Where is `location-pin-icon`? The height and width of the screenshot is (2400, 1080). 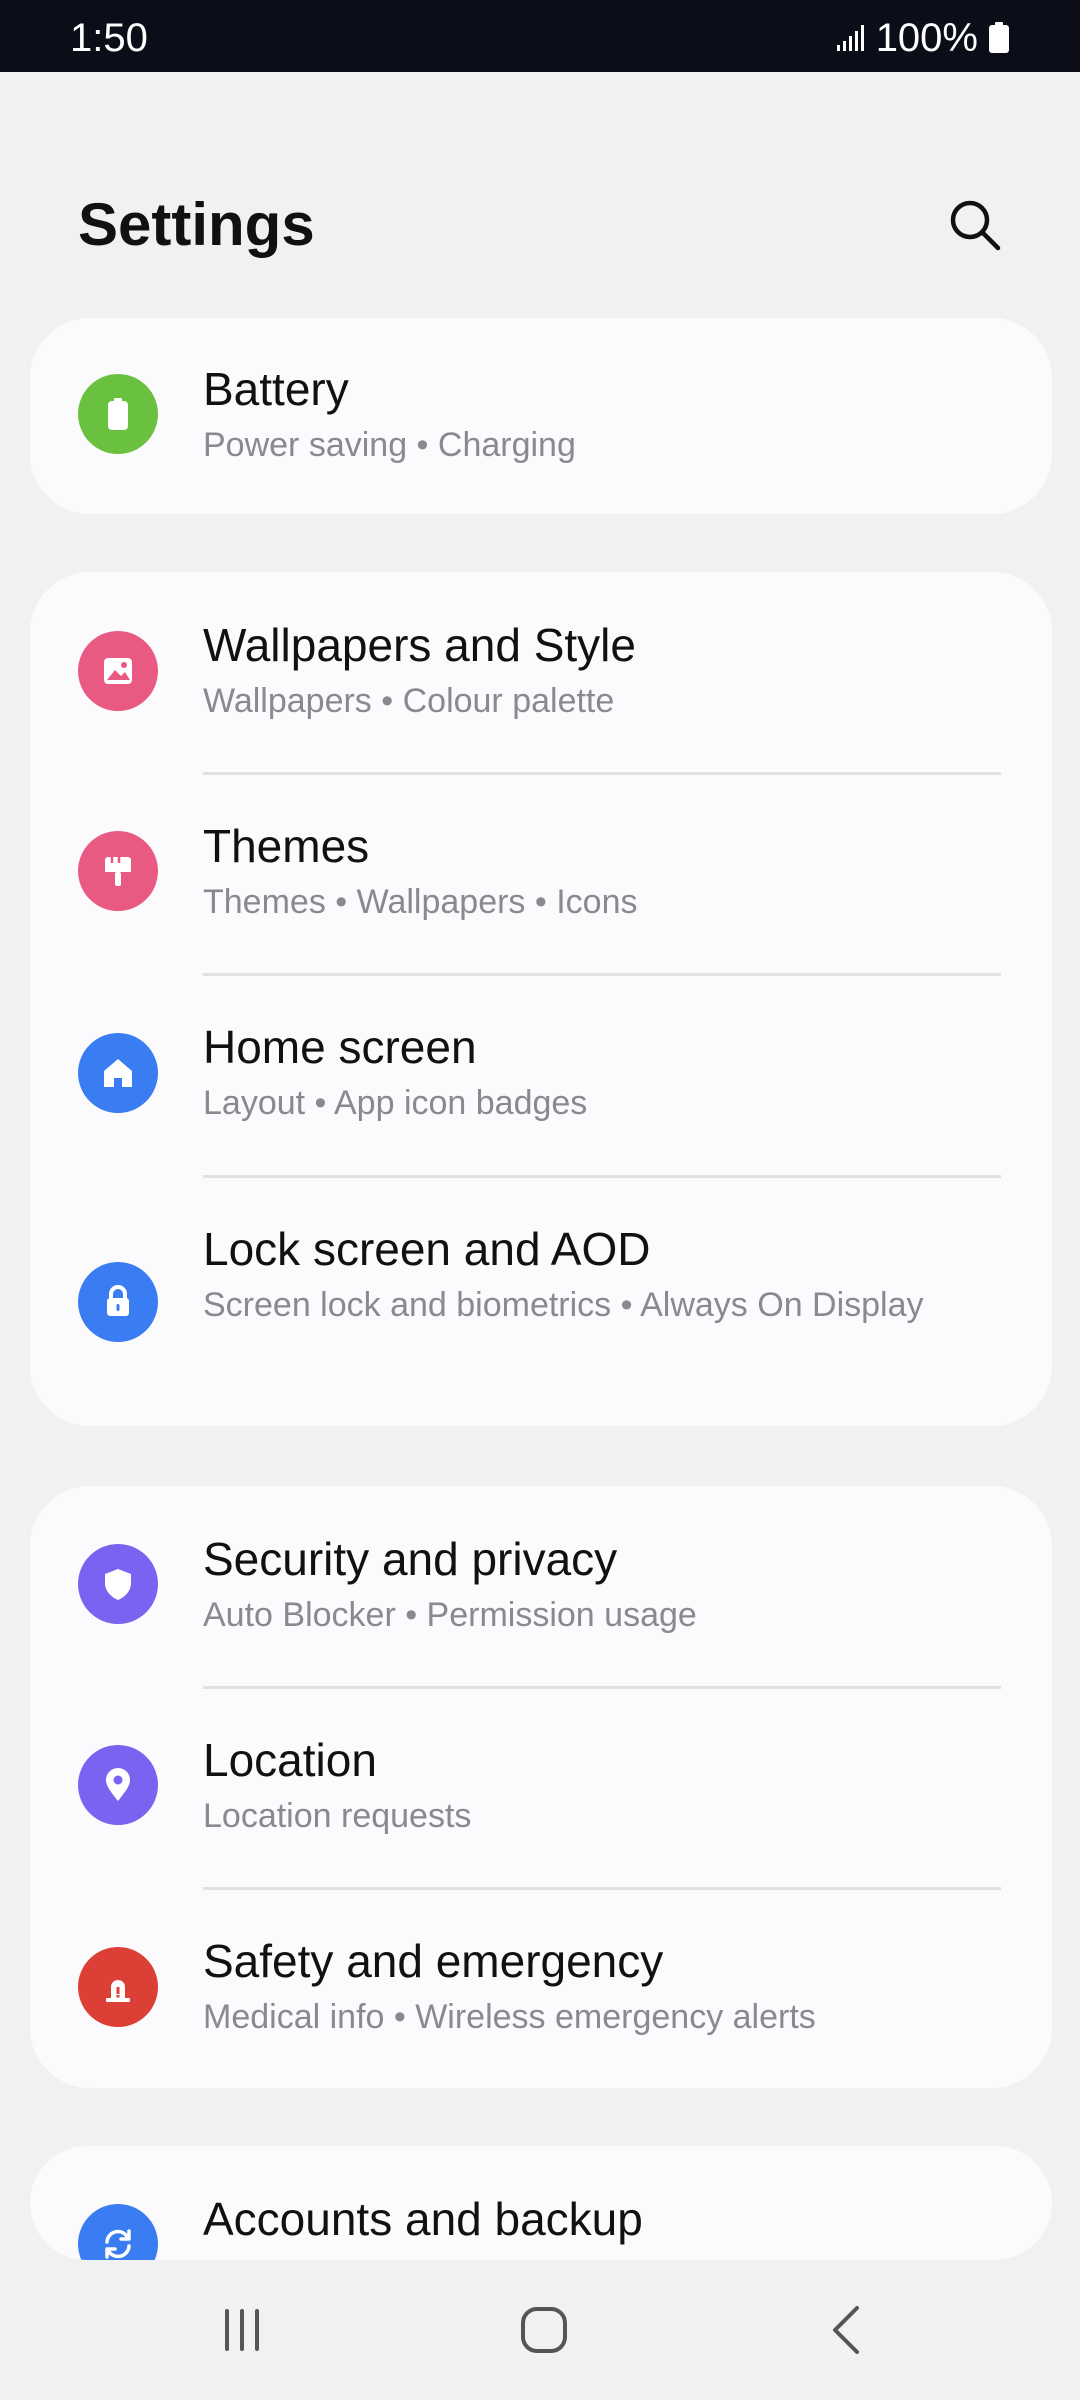 location-pin-icon is located at coordinates (118, 1785).